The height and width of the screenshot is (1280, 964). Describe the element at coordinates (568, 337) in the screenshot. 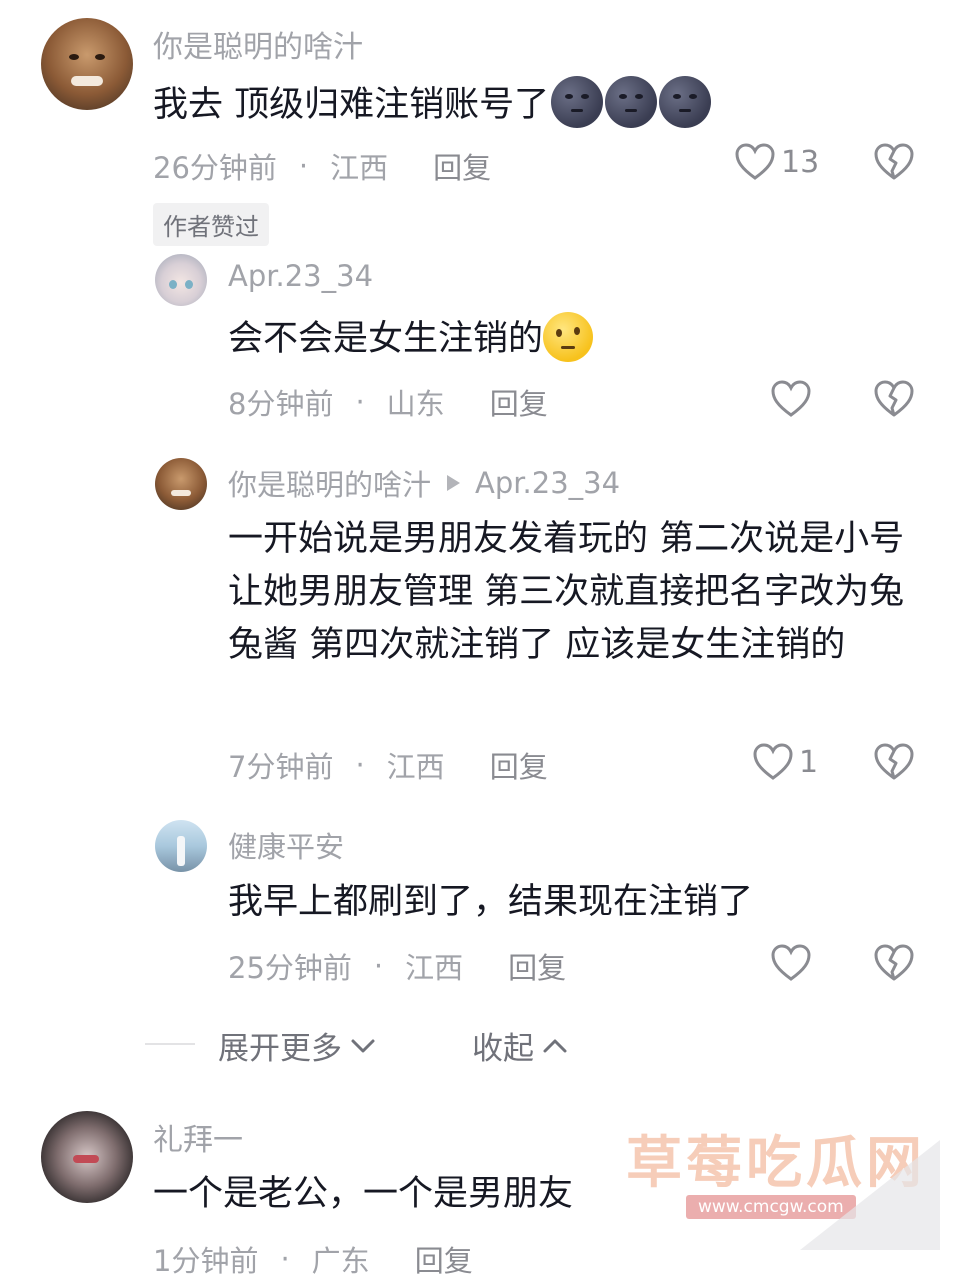

I see `thinking-face-icon` at that location.